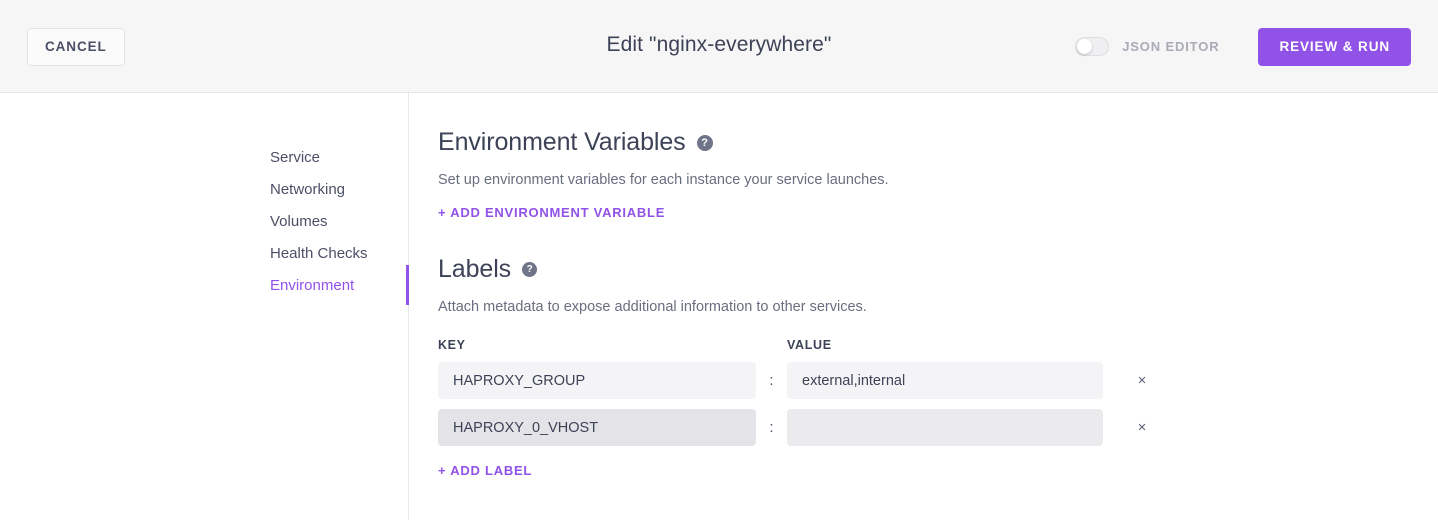  I want to click on labels-heading: Labels ?, so click(938, 269).